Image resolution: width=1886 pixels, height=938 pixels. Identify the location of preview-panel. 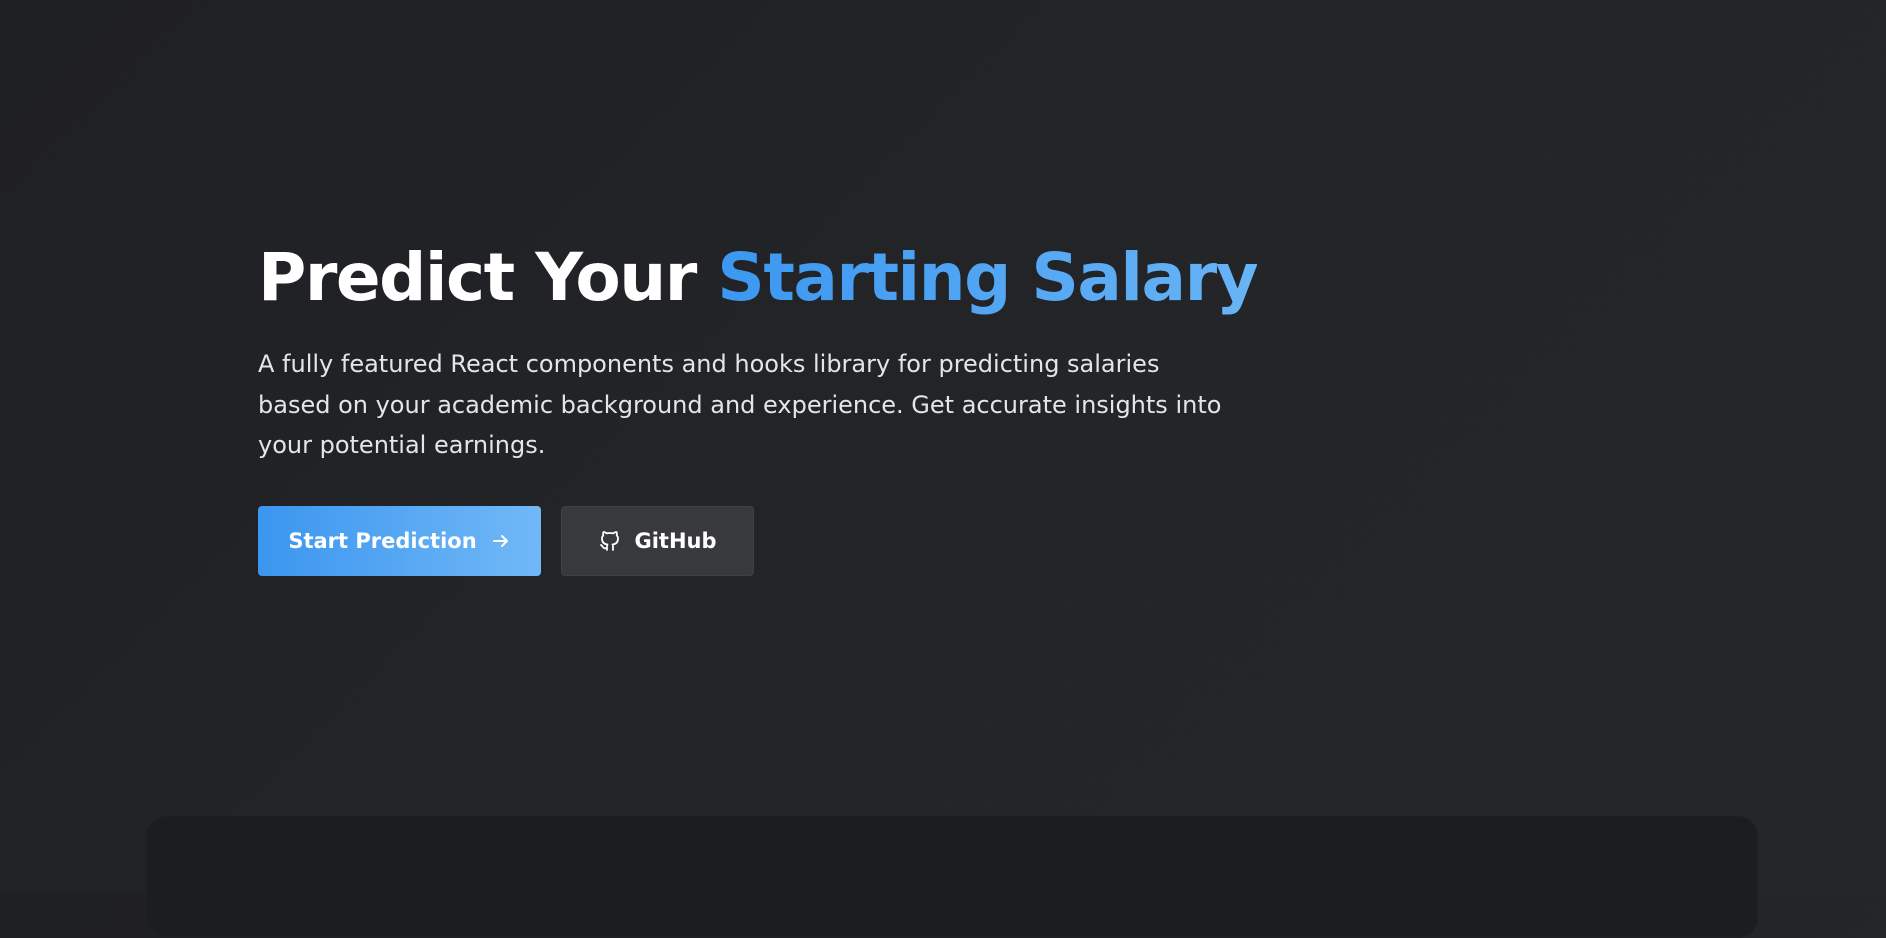
(952, 877).